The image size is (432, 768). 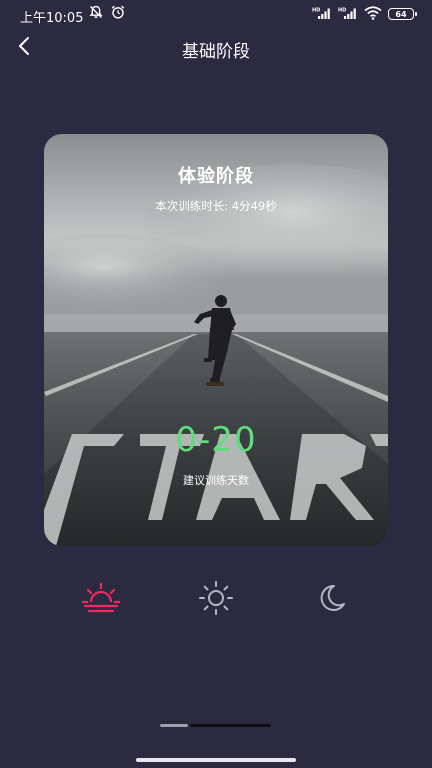 I want to click on page-title: 基础阶段, so click(x=216, y=52).